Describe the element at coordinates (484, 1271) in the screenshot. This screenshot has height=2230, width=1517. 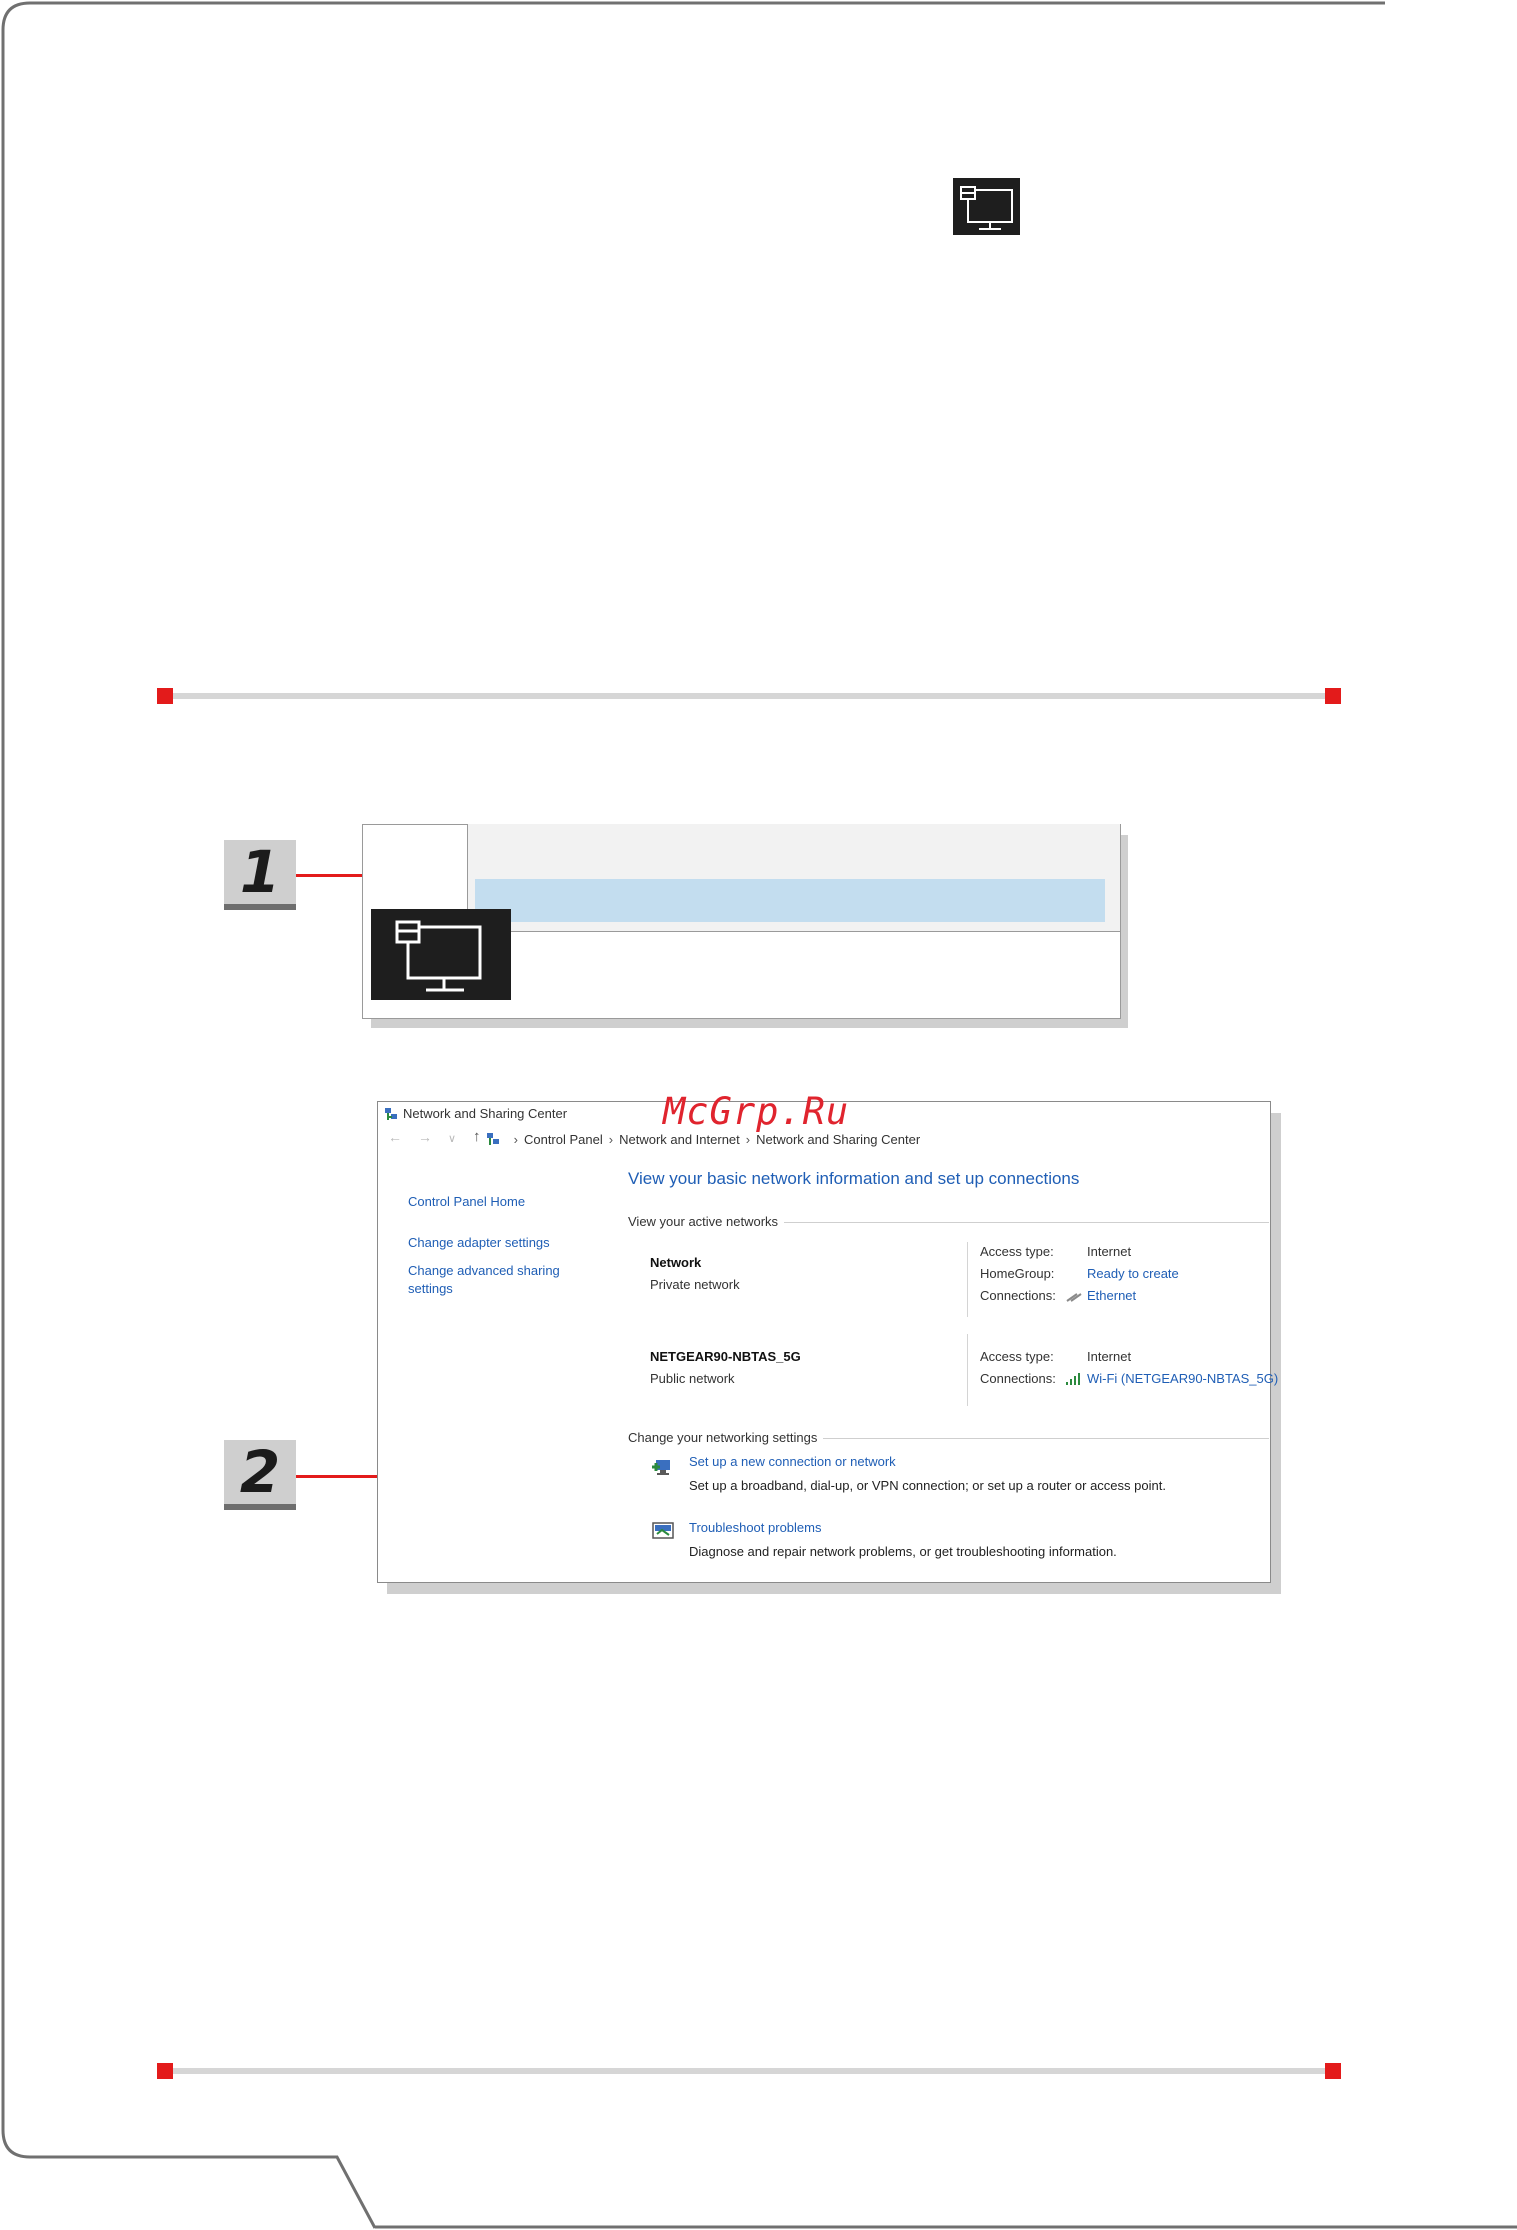
I see `change-advanced-sharing-link: Change advanced sharing` at that location.